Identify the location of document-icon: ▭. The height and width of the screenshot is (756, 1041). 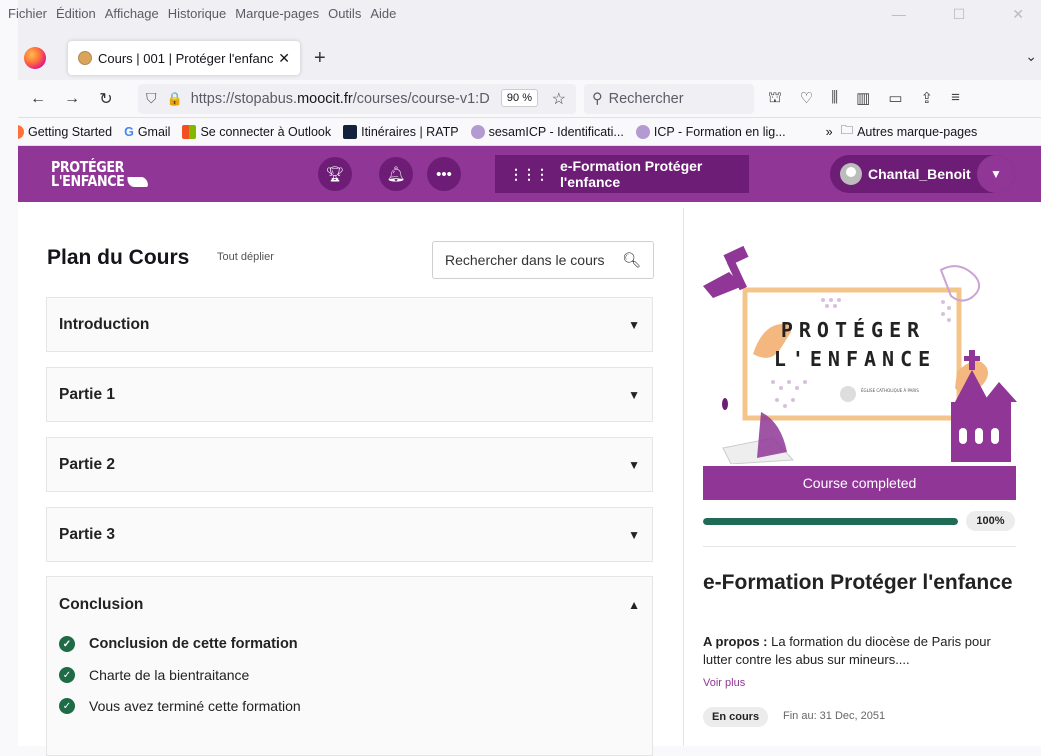
(895, 98).